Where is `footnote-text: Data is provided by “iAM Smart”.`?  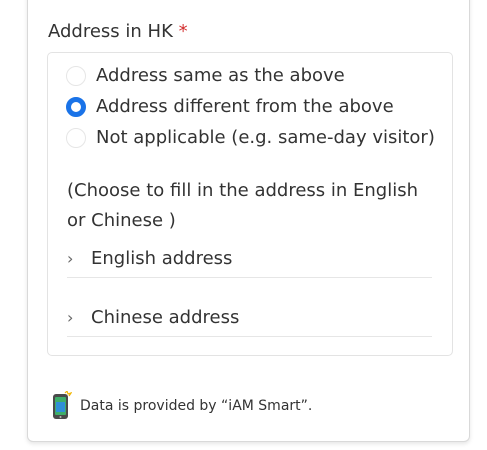 footnote-text: Data is provided by “iAM Smart”. is located at coordinates (196, 406).